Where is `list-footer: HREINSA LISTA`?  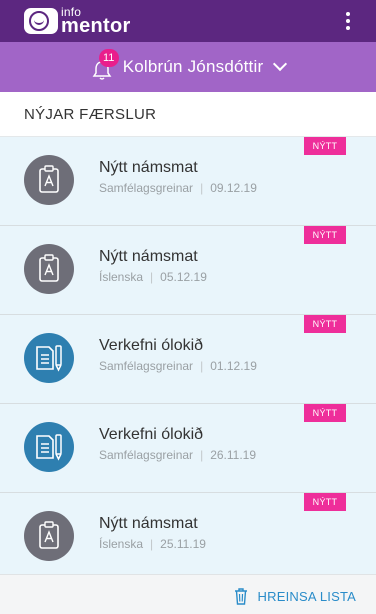
list-footer: HREINSA LISTA is located at coordinates (188, 594).